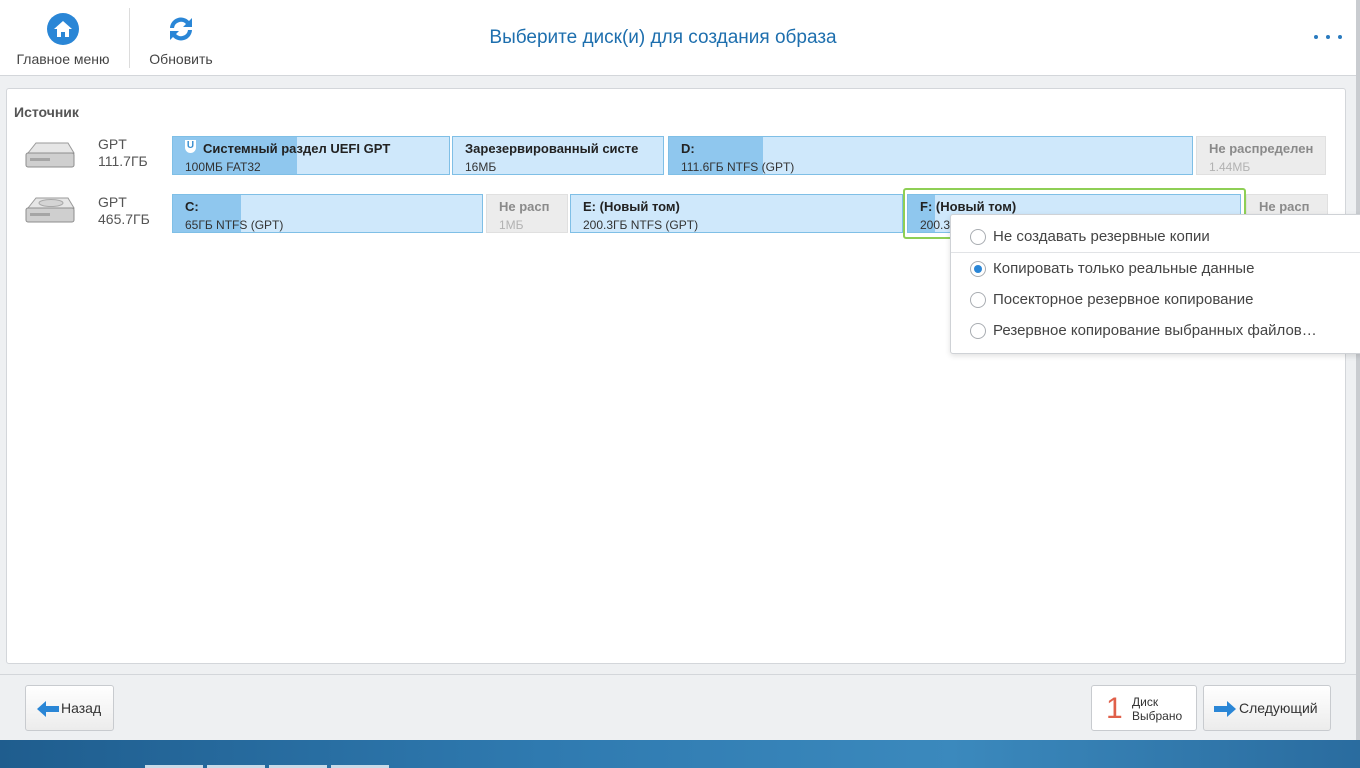 The image size is (1360, 768). I want to click on toolbar-divider, so click(129, 38).